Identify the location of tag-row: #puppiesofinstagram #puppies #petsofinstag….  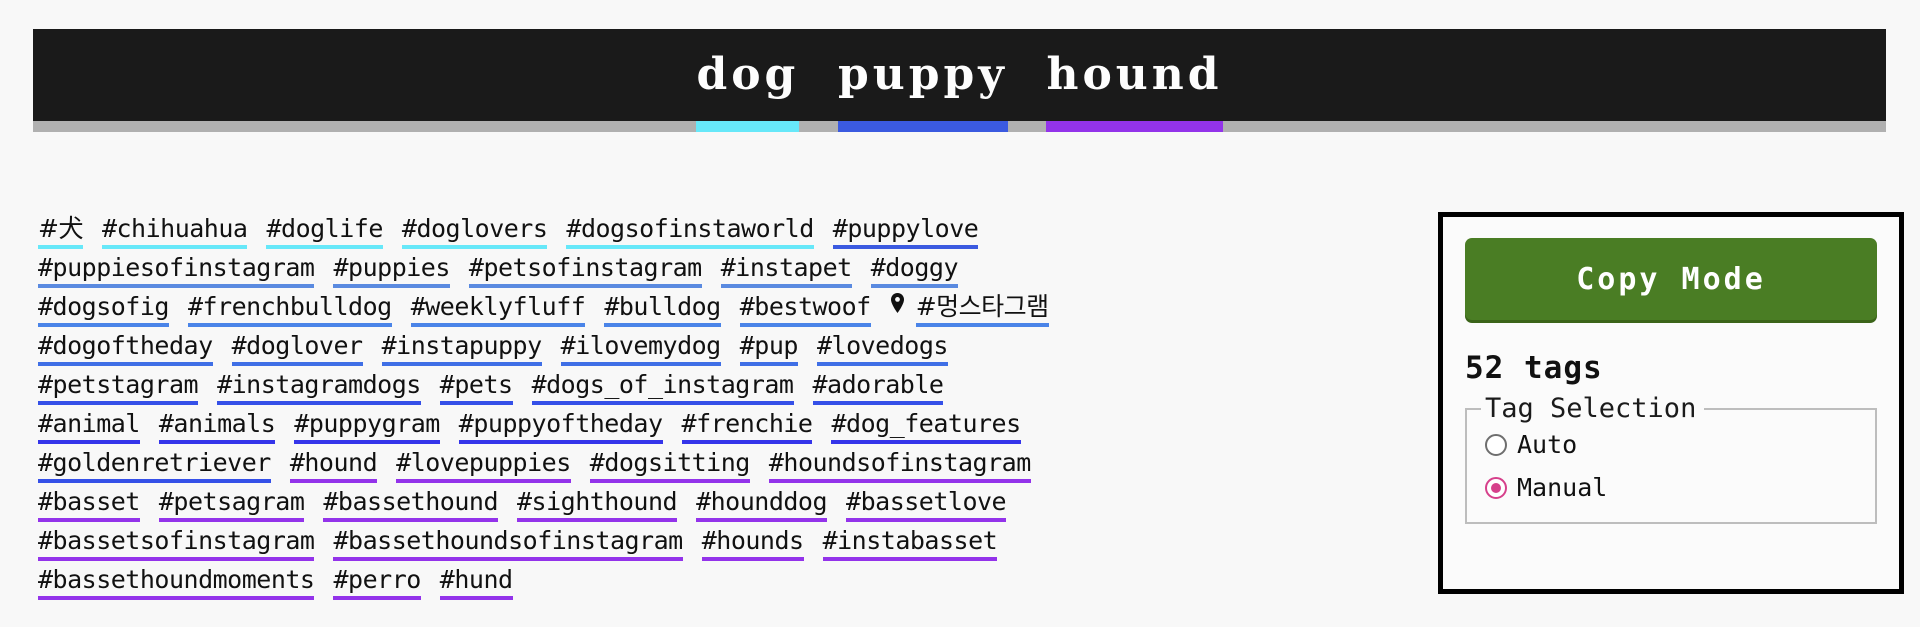
(733, 272).